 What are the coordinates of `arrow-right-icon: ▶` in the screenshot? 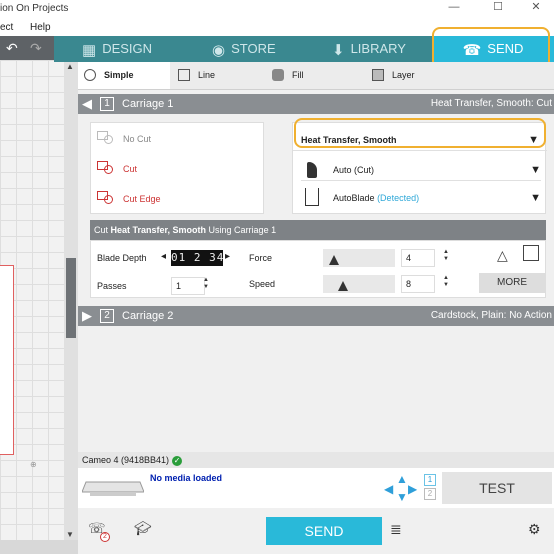 It's located at (412, 489).